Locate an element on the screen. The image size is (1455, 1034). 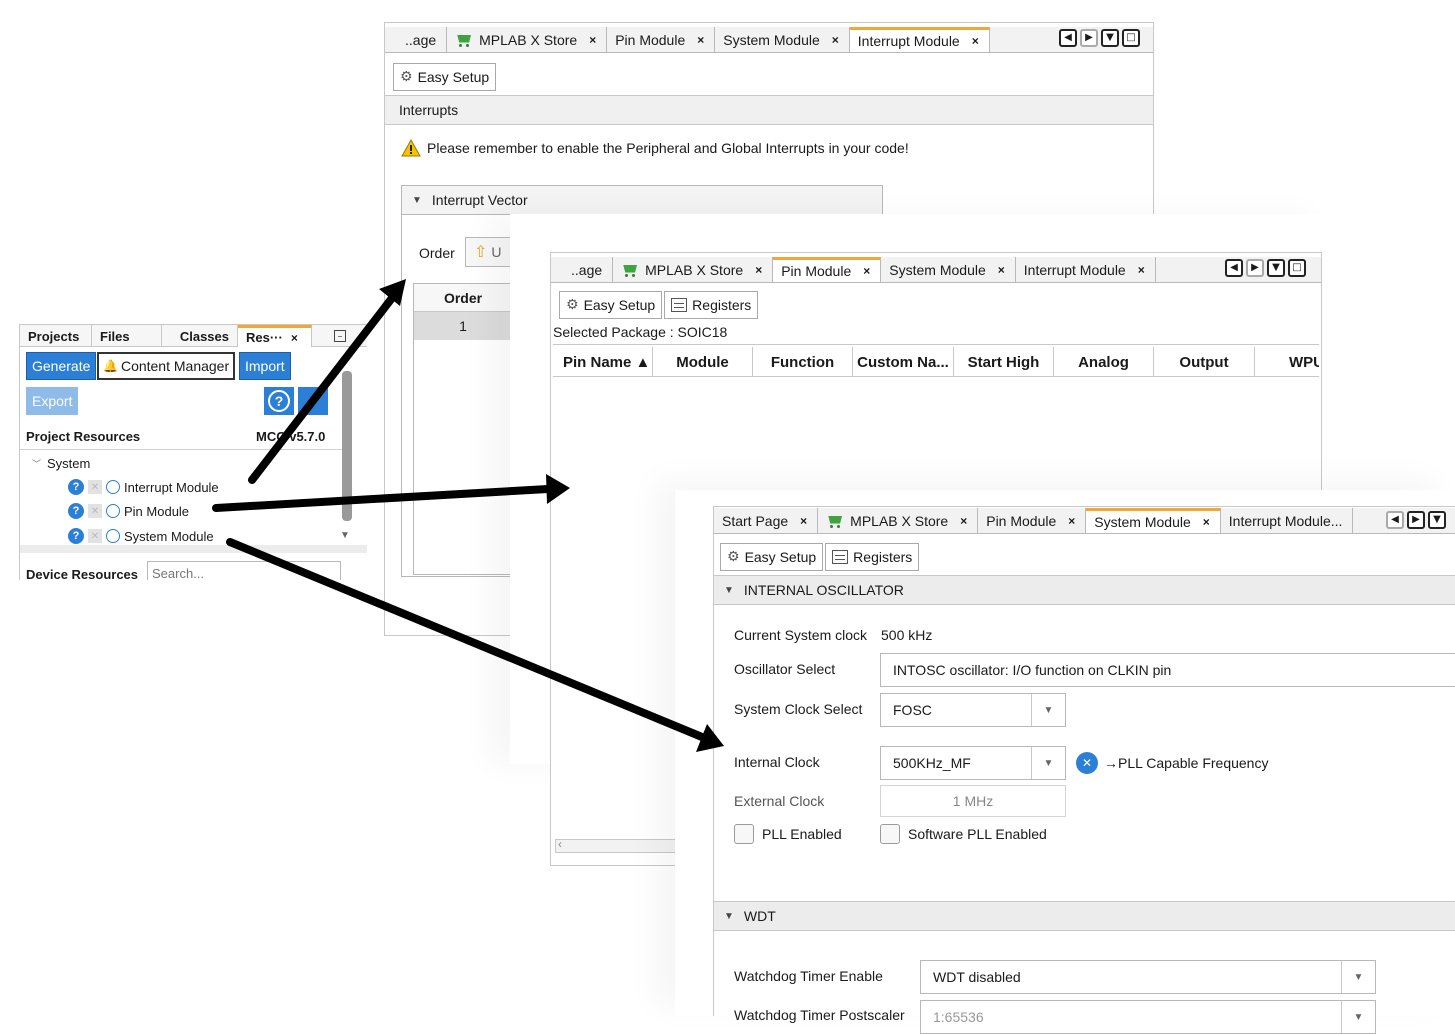
minimize-icon: − is located at coordinates (340, 336).